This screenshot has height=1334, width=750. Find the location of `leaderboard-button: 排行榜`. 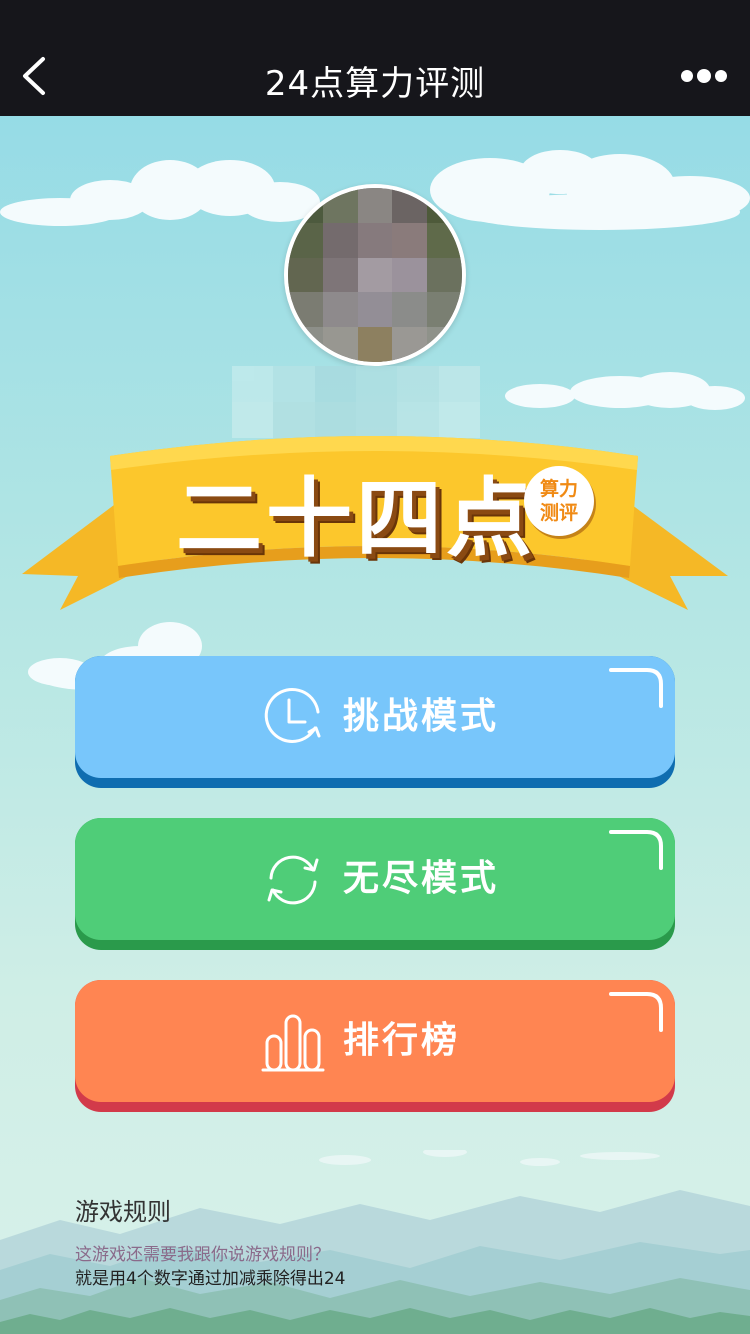

leaderboard-button: 排行榜 is located at coordinates (375, 1046).